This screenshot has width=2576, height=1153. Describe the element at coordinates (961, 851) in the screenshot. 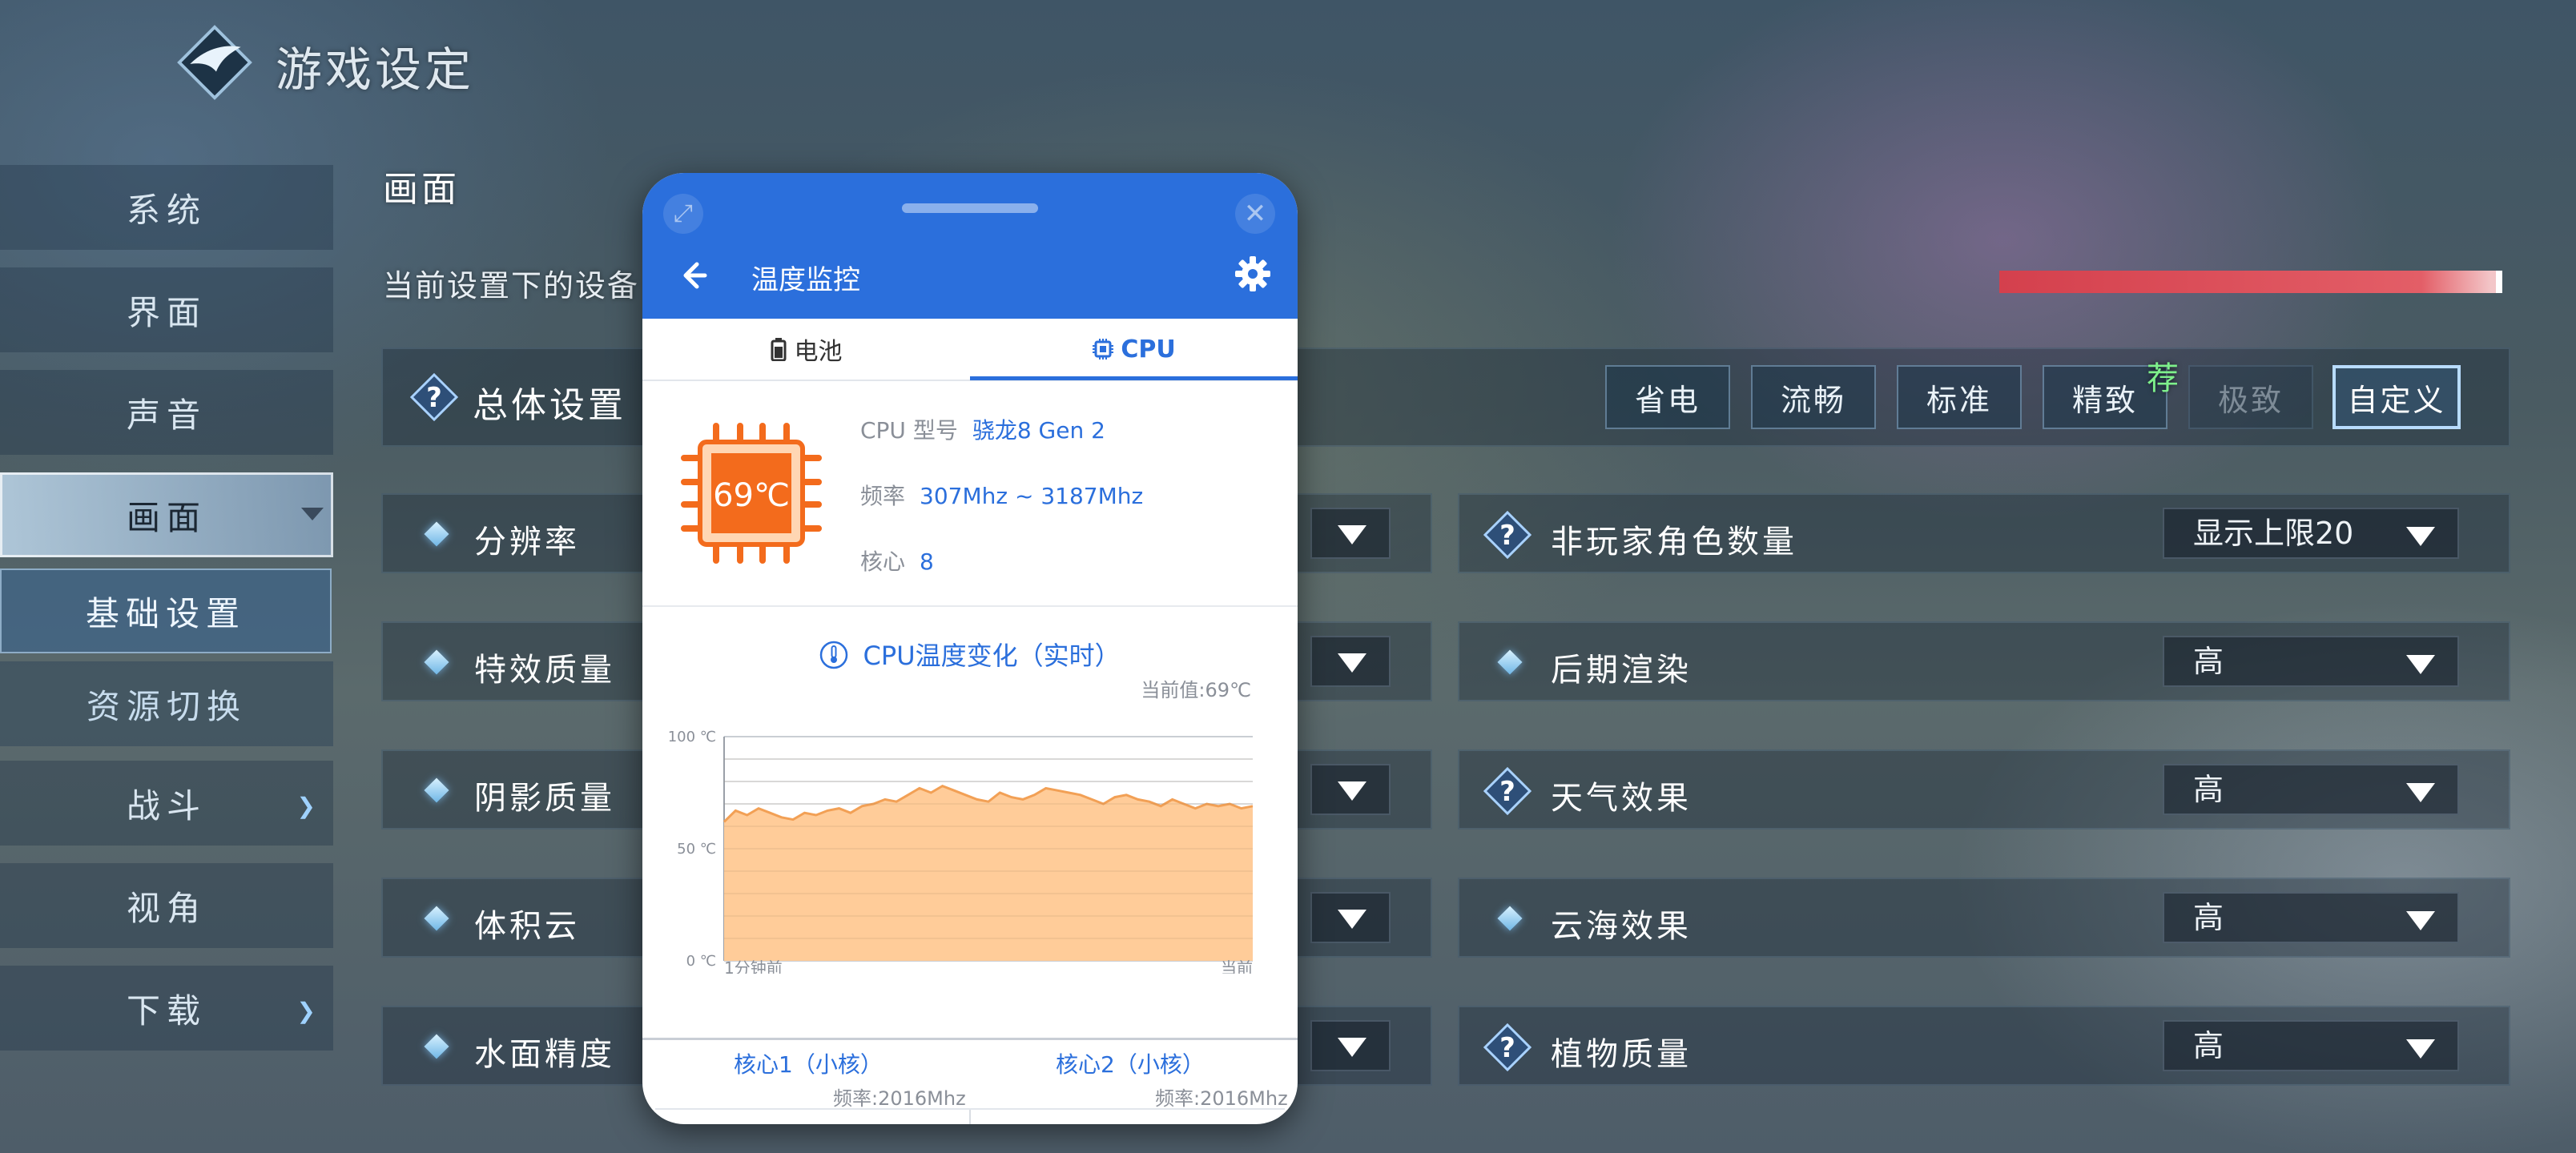

I see `cpu-temperature-chart: 100 ℃ 50 ℃ 0 ℃ 1分钟前 当前` at that location.